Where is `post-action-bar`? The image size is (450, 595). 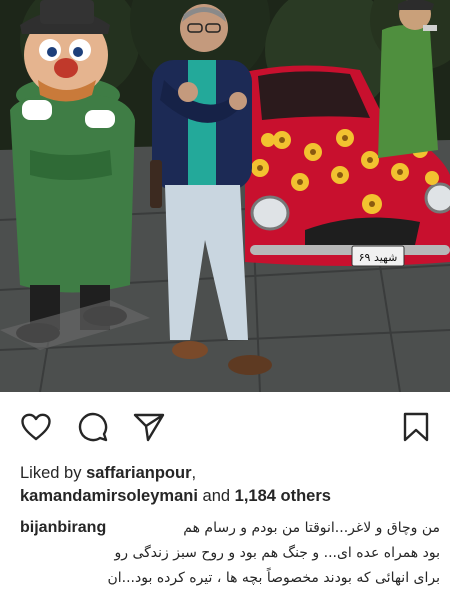 post-action-bar is located at coordinates (225, 428).